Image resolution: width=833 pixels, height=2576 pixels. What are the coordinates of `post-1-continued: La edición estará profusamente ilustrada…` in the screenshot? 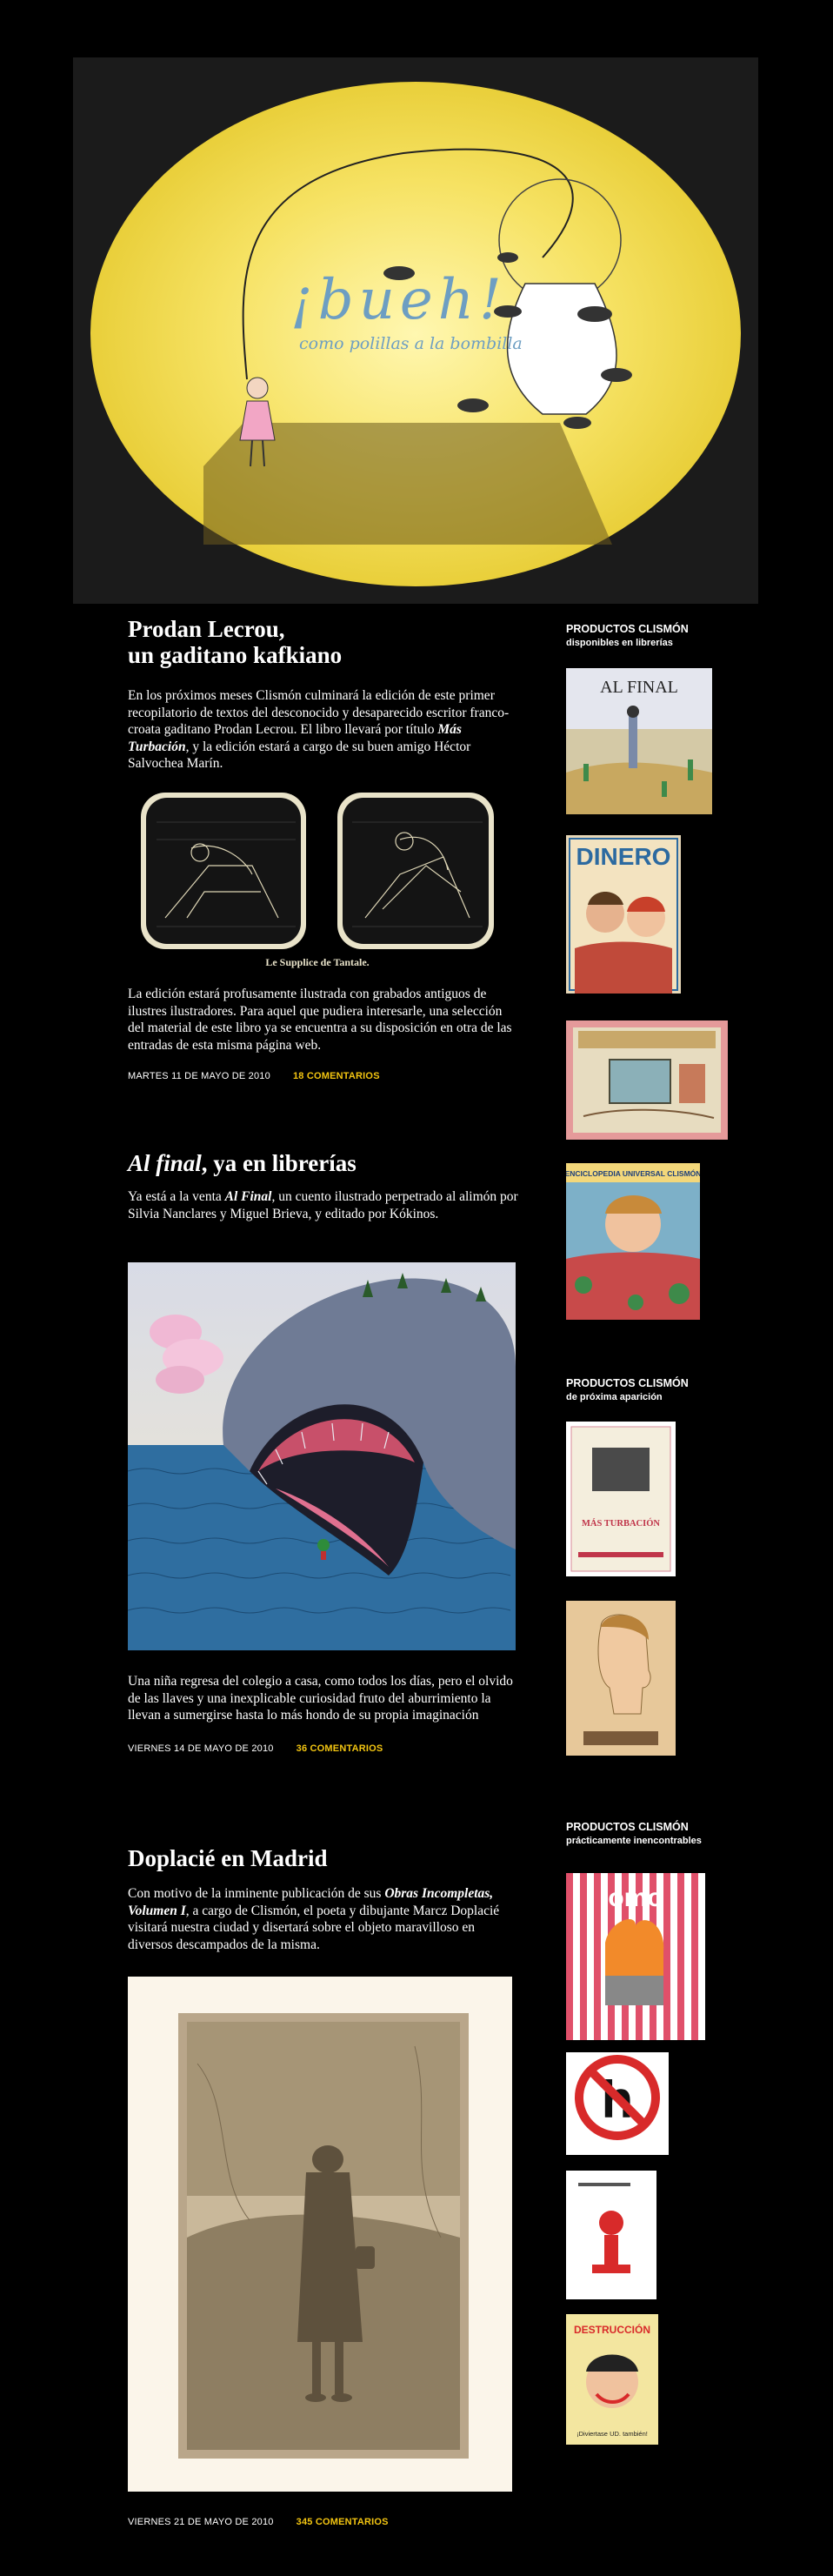 It's located at (324, 1033).